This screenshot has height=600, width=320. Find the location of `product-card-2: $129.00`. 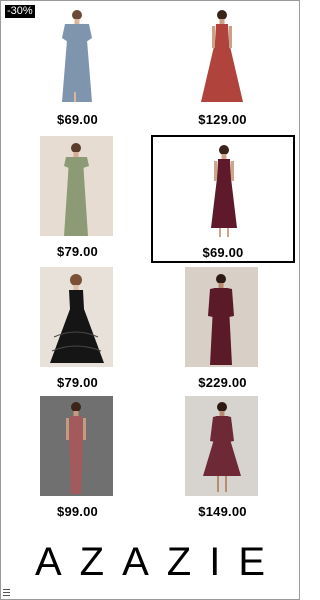

product-card-2: $129.00 is located at coordinates (222, 65).